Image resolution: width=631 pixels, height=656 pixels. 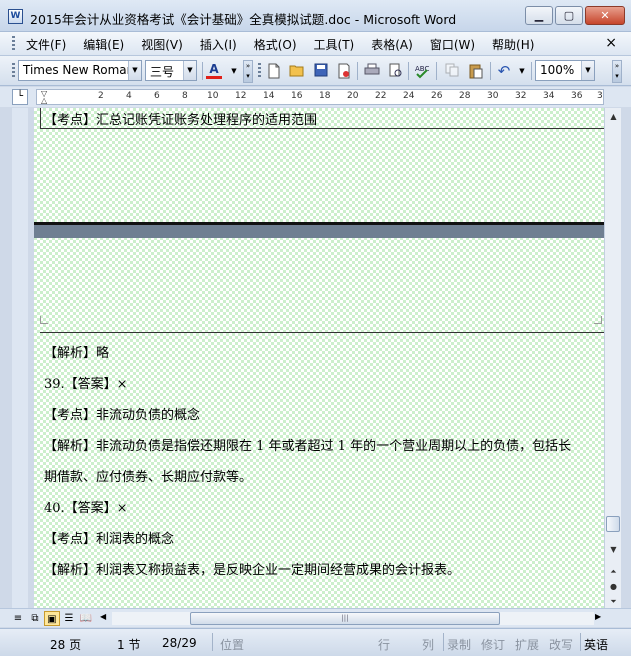 I want to click on status-language: 英语, so click(x=596, y=644).